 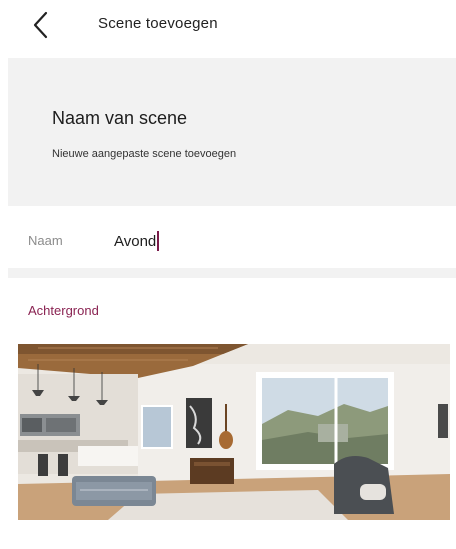 I want to click on section-heading: Naam van scene, so click(x=120, y=118).